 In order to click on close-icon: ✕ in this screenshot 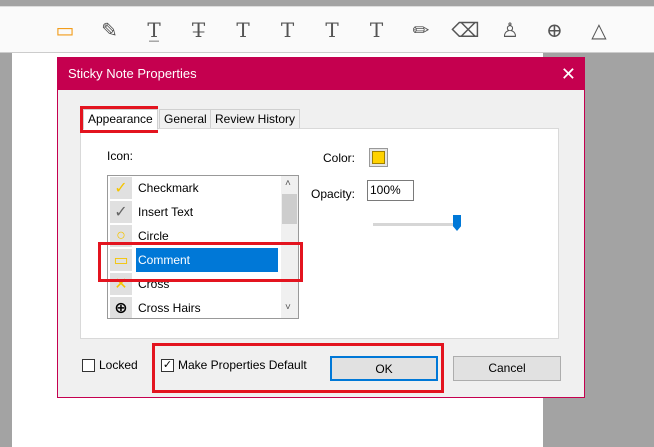, I will do `click(568, 74)`.